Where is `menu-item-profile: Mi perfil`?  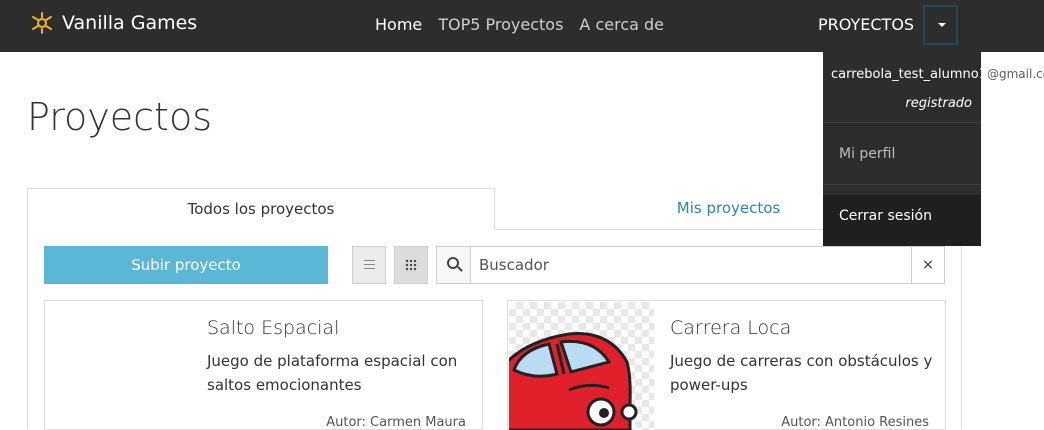
menu-item-profile: Mi perfil is located at coordinates (867, 154).